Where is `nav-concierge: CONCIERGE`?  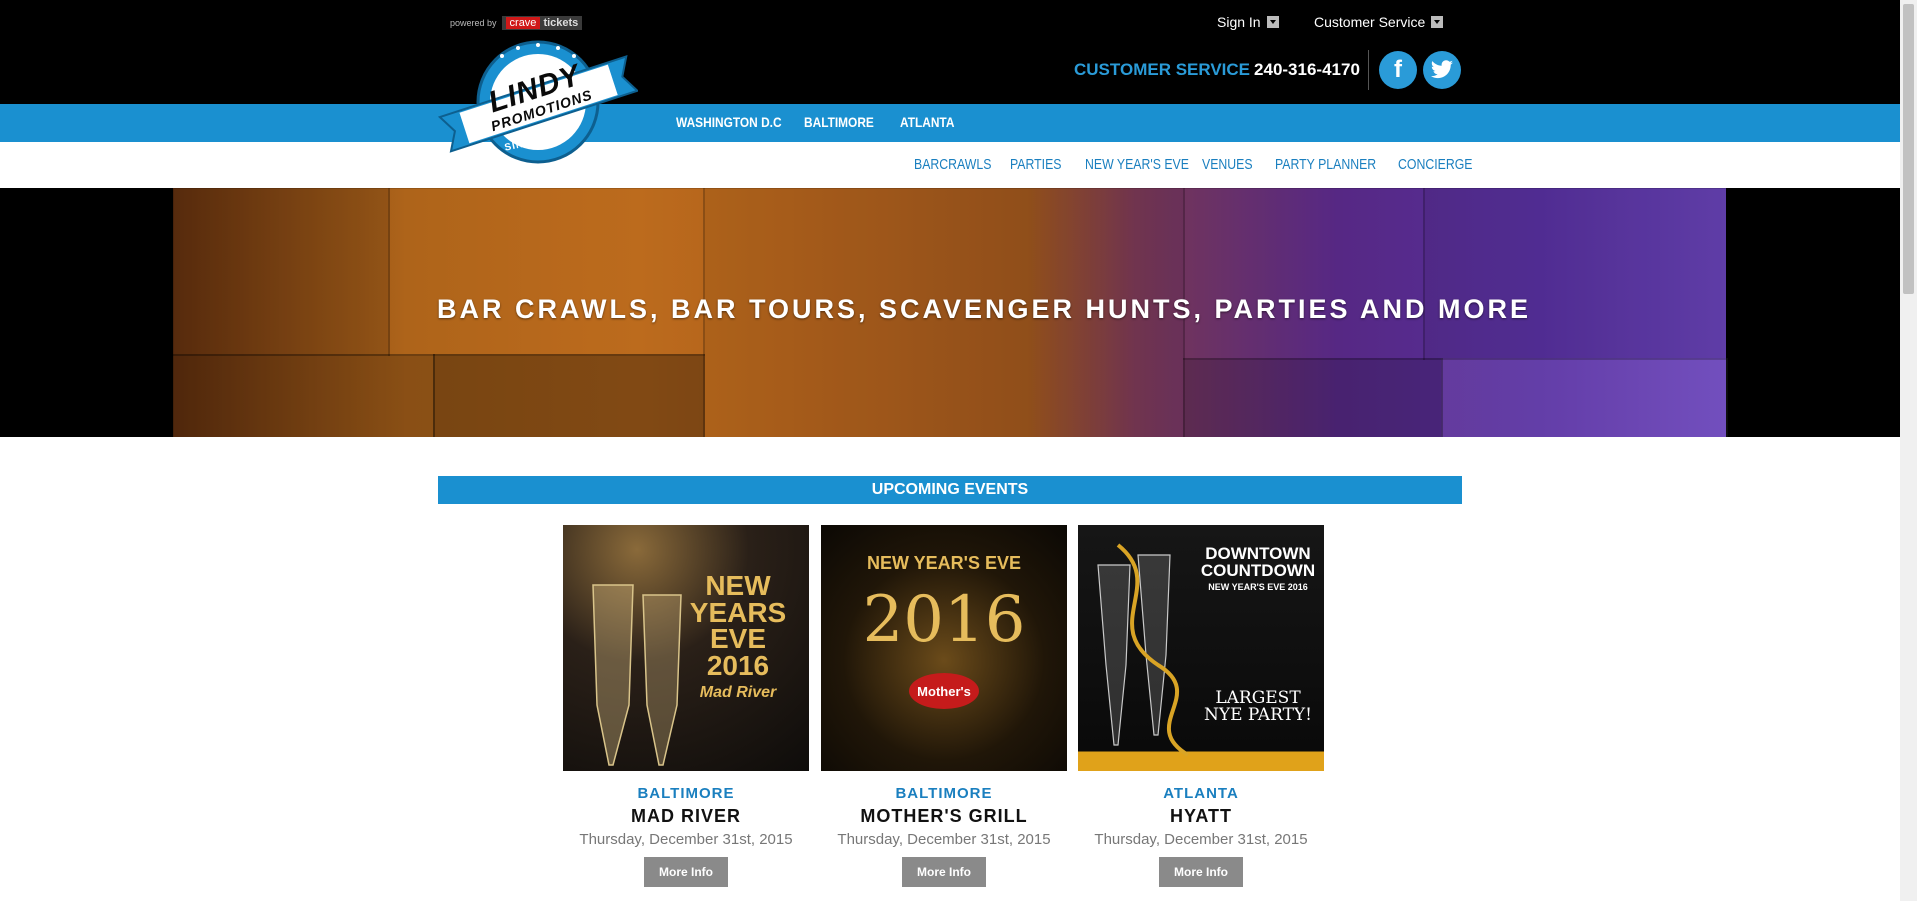
nav-concierge: CONCIERGE is located at coordinates (1435, 164).